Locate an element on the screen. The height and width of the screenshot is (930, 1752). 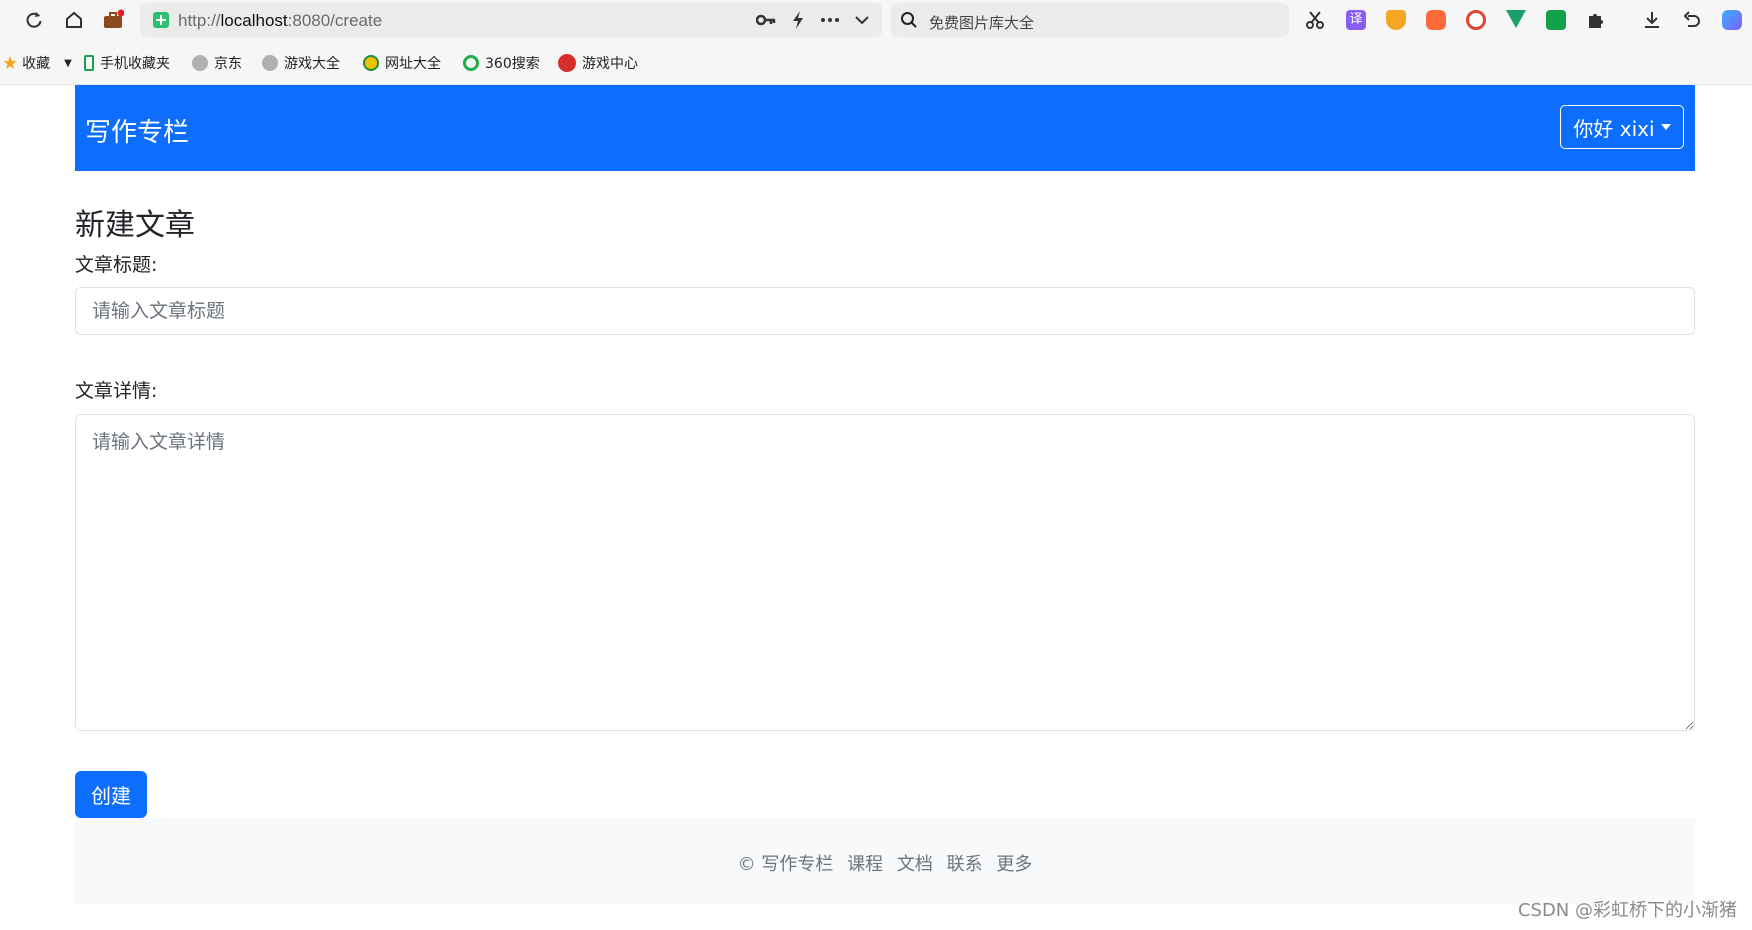
footer-link-courses: 课程 is located at coordinates (865, 864).